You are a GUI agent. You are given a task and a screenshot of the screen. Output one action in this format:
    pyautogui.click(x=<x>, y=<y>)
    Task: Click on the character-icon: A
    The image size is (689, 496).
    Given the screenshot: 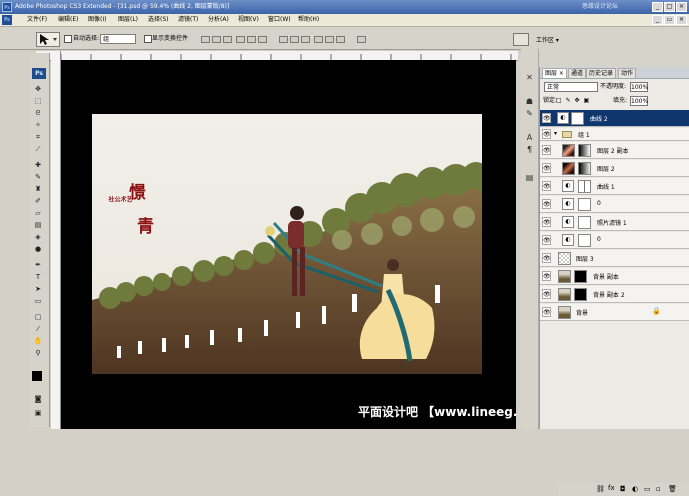 What is the action you would take?
    pyautogui.click(x=529, y=137)
    